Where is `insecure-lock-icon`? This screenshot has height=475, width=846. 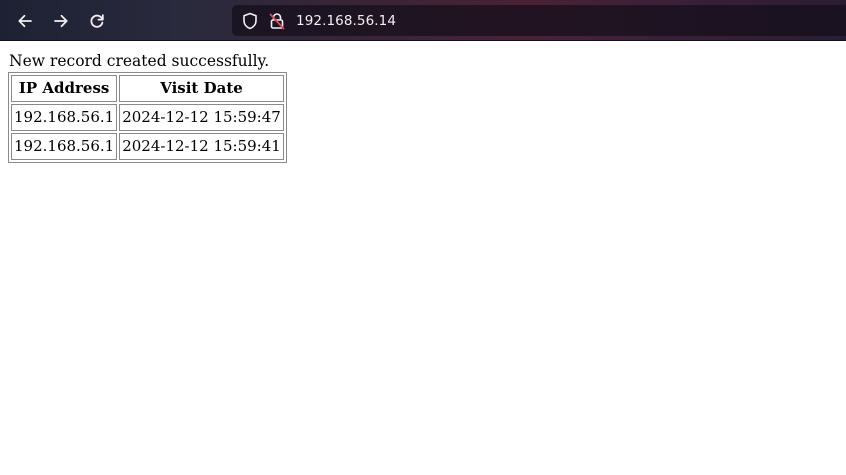 insecure-lock-icon is located at coordinates (277, 20).